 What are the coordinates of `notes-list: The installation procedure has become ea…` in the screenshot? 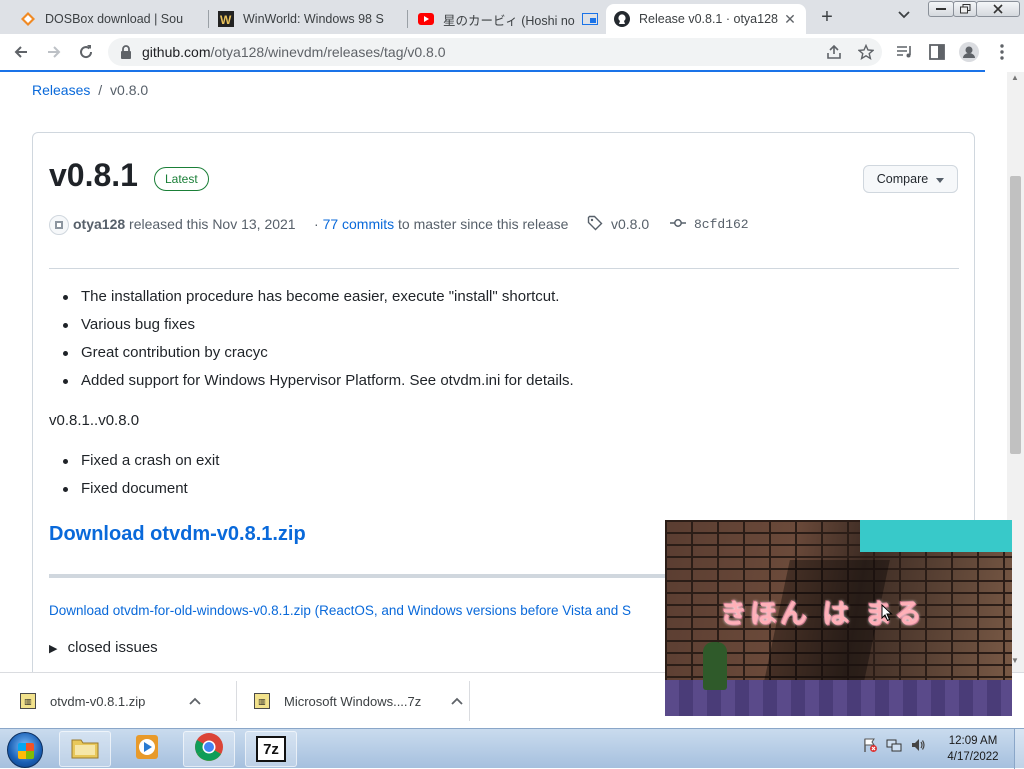 It's located at (504, 339).